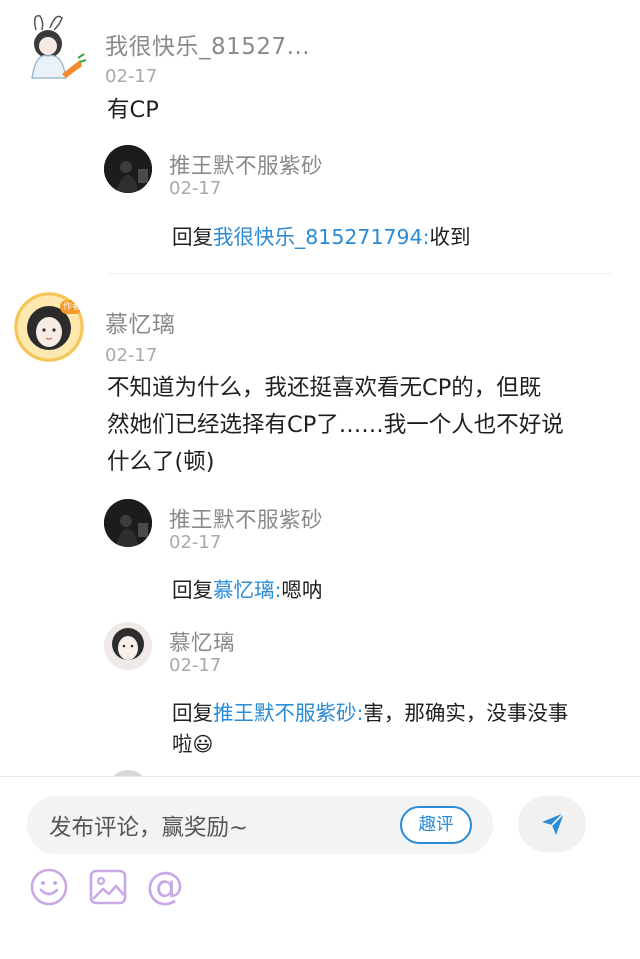 The height and width of the screenshot is (959, 640). I want to click on mention-icon: @, so click(165, 886).